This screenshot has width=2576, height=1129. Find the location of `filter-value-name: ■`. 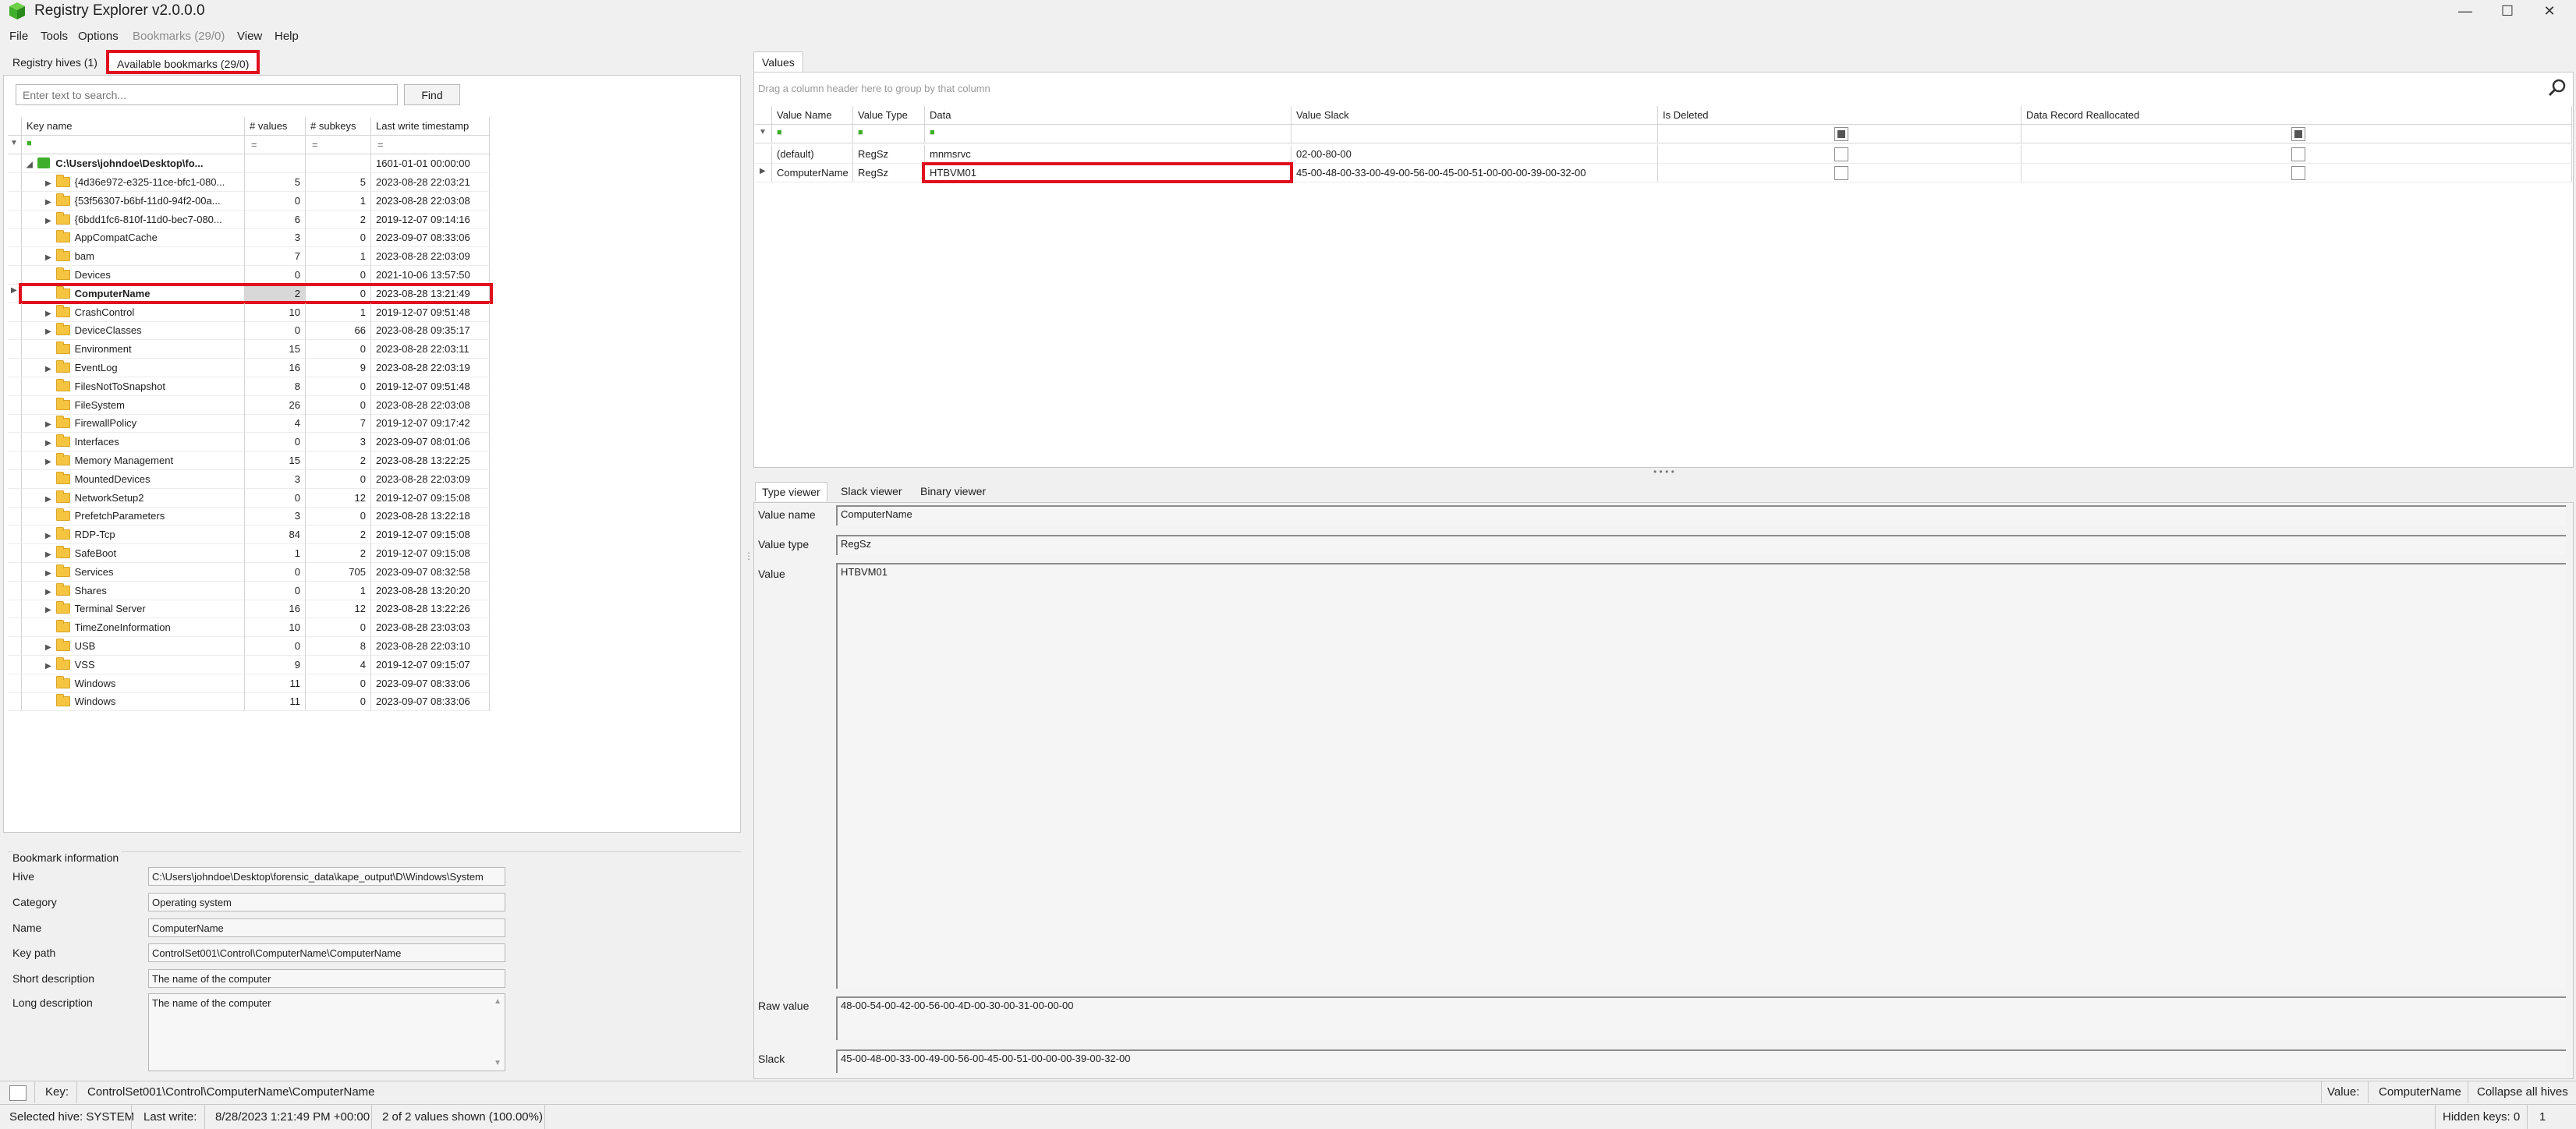

filter-value-name: ■ is located at coordinates (812, 134).